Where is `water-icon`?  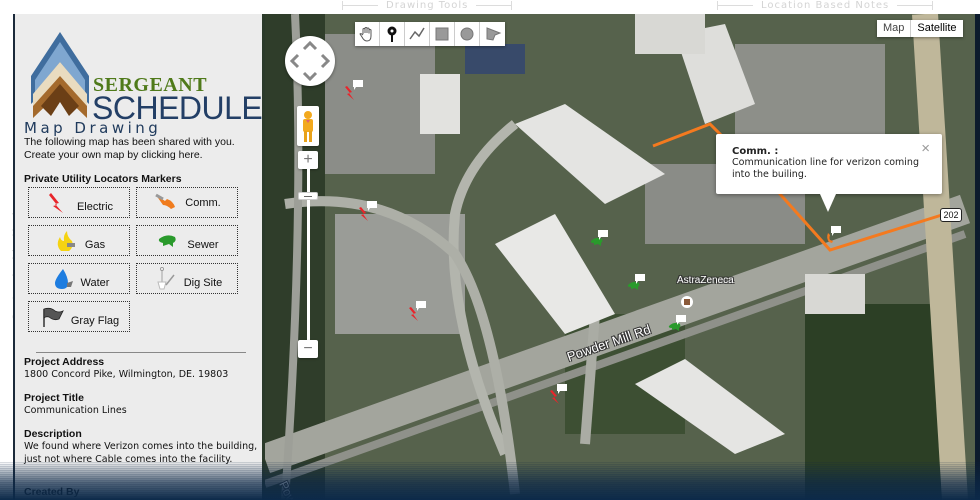
water-icon is located at coordinates (63, 278).